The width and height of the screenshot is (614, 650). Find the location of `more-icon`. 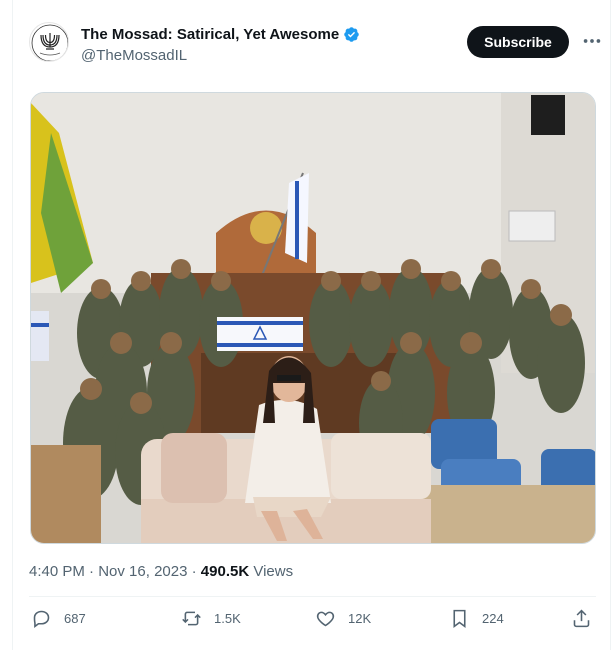

more-icon is located at coordinates (592, 41).